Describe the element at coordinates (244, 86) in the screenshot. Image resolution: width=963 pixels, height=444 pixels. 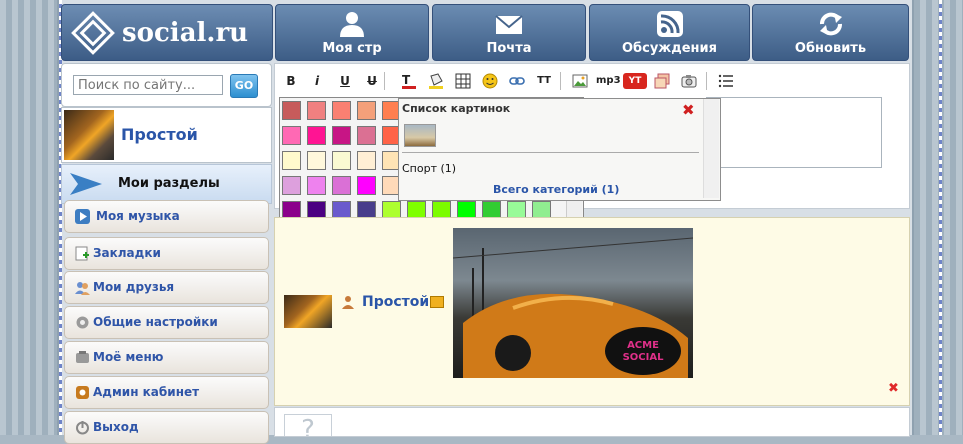
I see `search-go-button: GO` at that location.